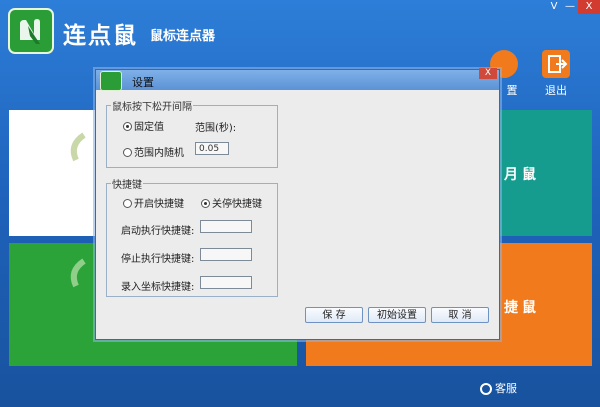 This screenshot has width=600, height=407. What do you see at coordinates (237, 204) in the screenshot?
I see `disable-hotkey-label: 关停快捷键` at bounding box center [237, 204].